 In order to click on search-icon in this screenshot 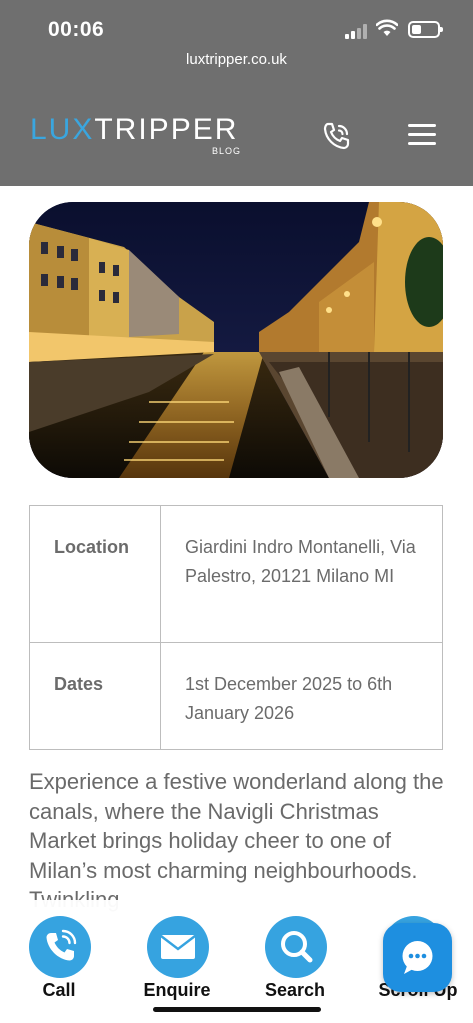, I will do `click(297, 947)`.